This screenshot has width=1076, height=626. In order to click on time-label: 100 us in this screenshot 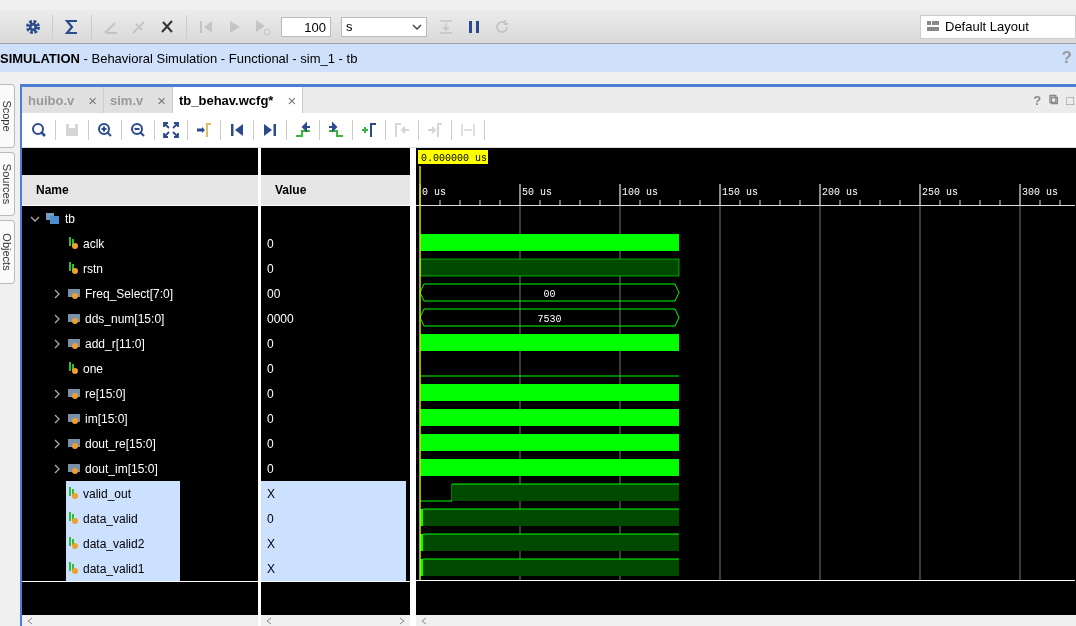, I will do `click(640, 192)`.